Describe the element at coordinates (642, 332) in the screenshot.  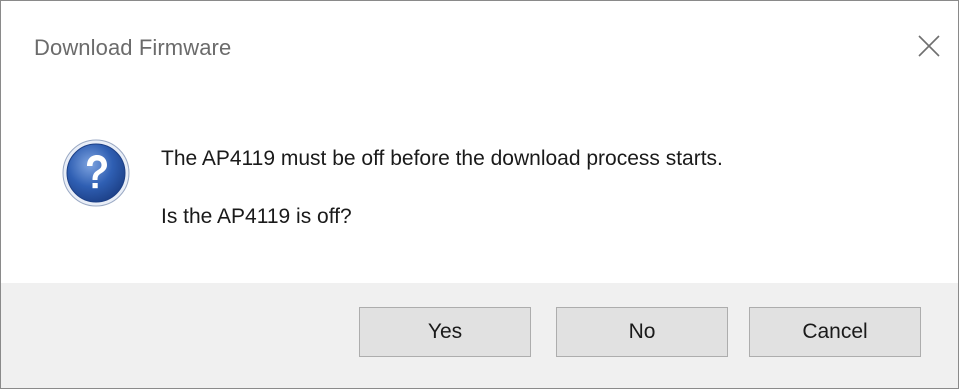
I see `no-button: No` at that location.